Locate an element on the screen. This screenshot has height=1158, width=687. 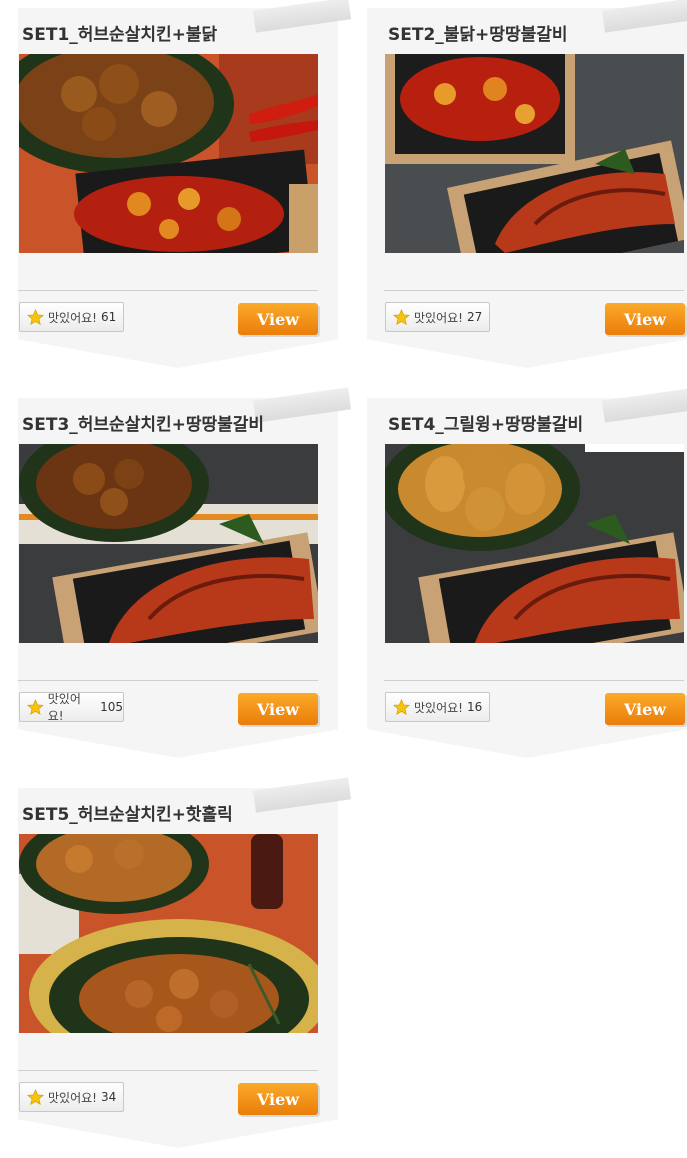
card-title: SET4_그릴윙+땅땅불갈비 is located at coordinates (486, 425).